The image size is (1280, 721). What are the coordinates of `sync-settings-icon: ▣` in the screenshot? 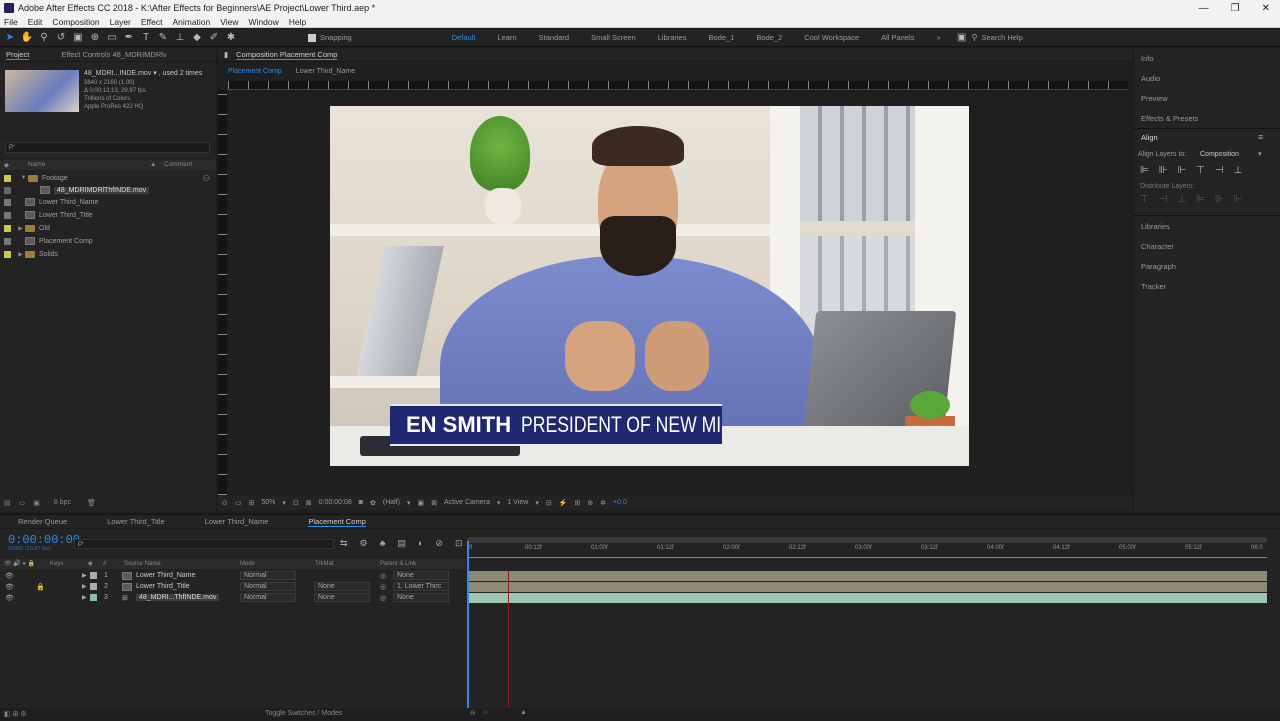 It's located at (962, 38).